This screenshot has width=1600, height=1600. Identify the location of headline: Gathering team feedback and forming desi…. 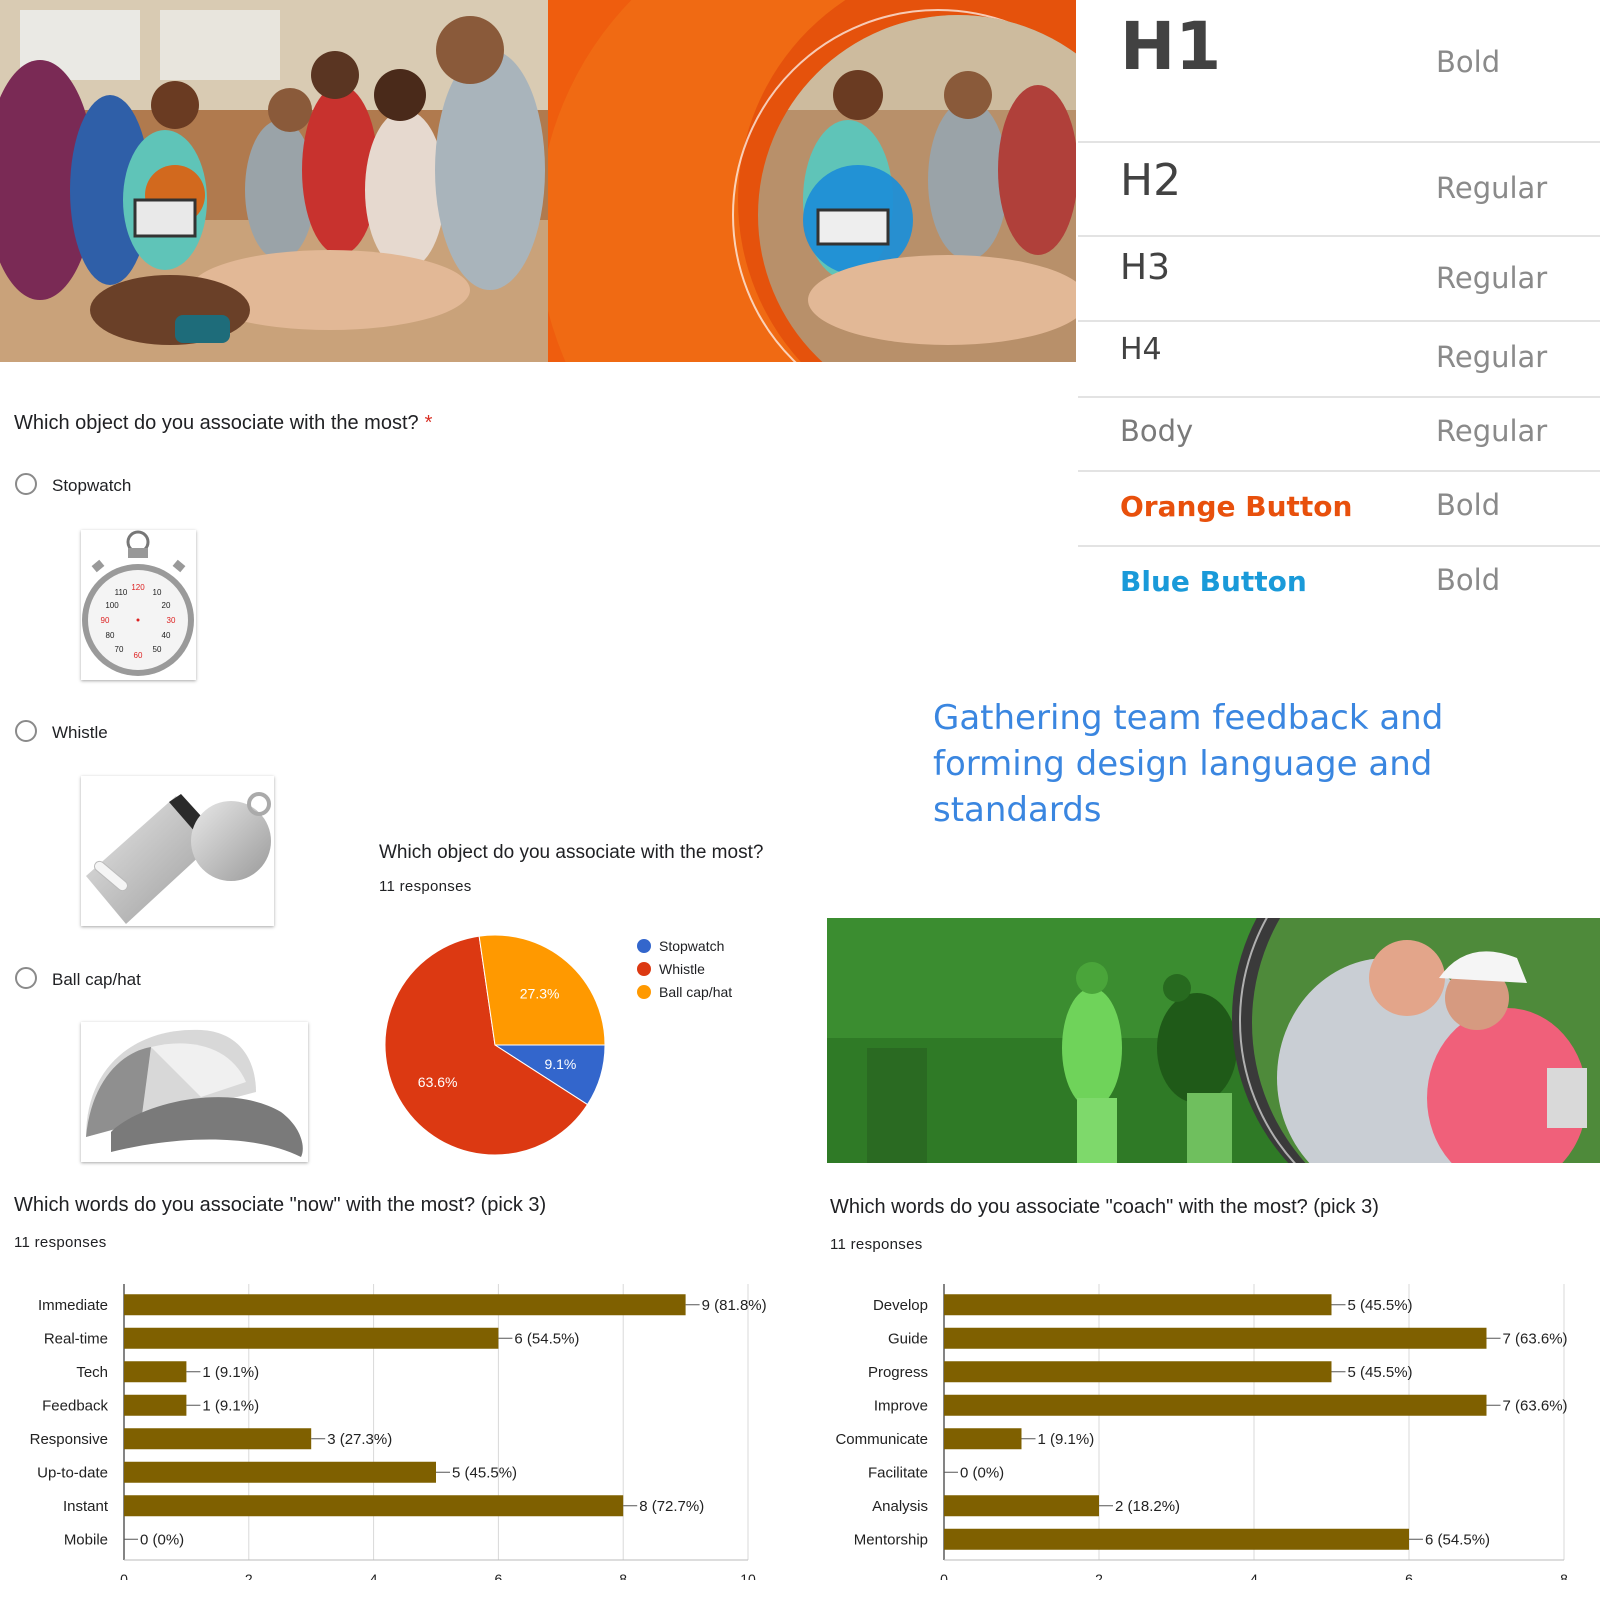
(1188, 764).